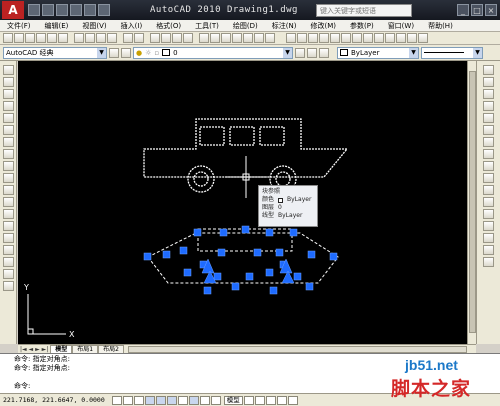  Describe the element at coordinates (226, 38) in the screenshot. I see `tool-palettes-icon` at that location.